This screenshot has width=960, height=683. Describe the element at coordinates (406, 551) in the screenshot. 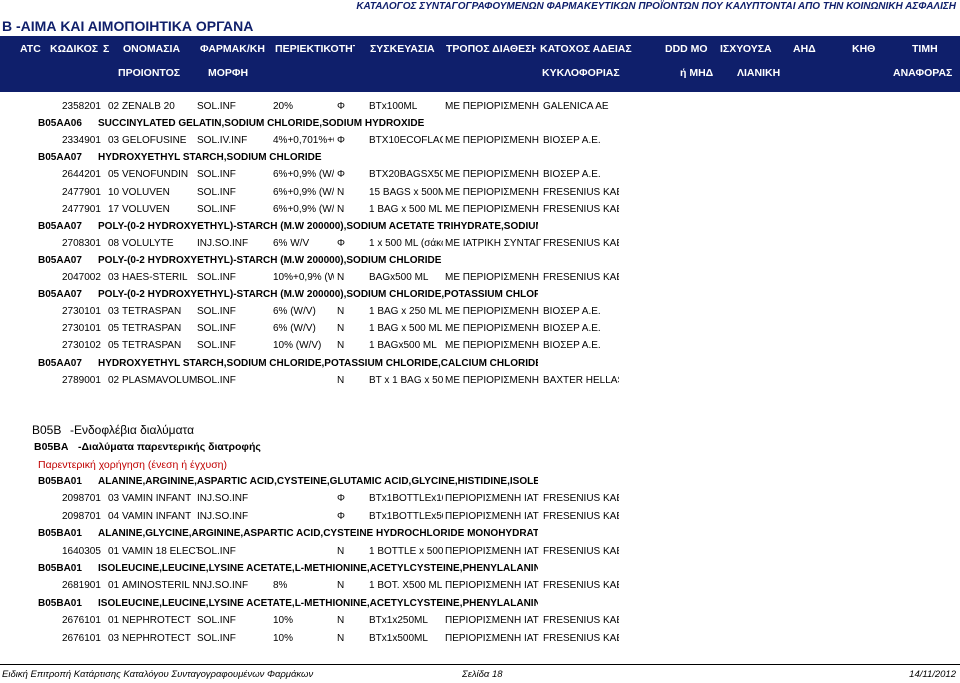

I see `cell-pack: 1 BOTTLE x 500 ML` at that location.